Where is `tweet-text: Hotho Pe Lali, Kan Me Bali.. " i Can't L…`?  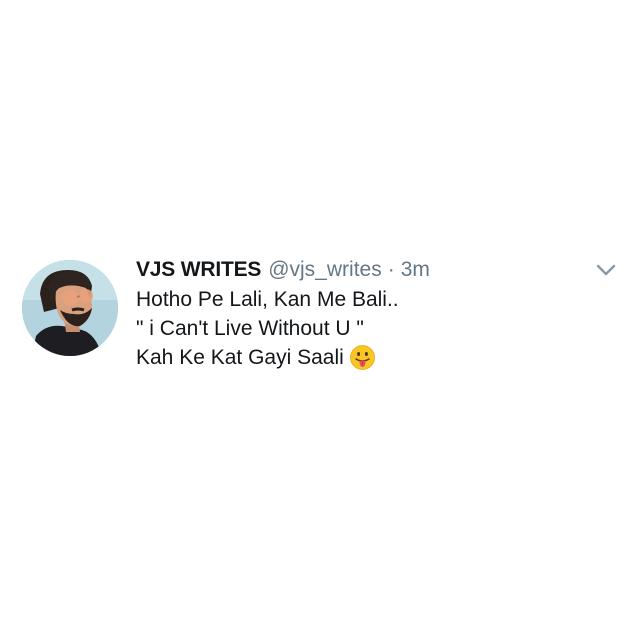
tweet-text: Hotho Pe Lali, Kan Me Bali.. " i Can't L… is located at coordinates (267, 328).